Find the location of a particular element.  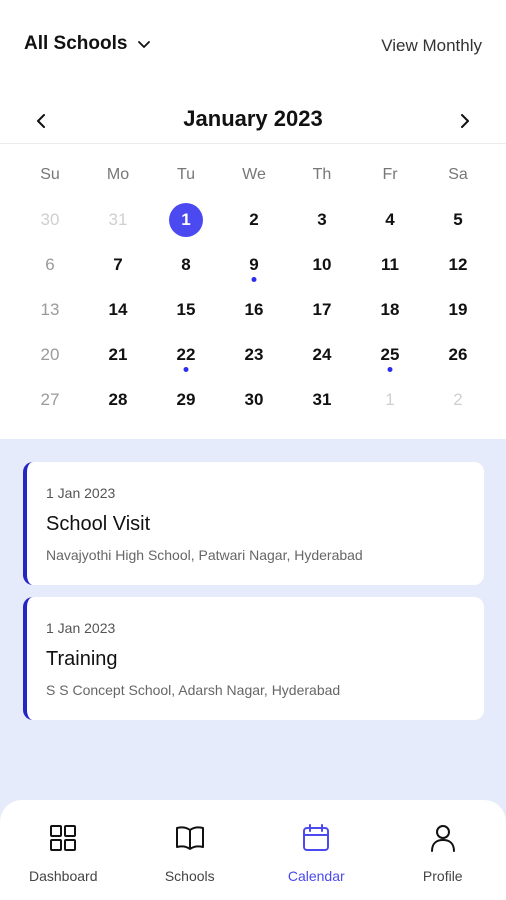

event-title: Training is located at coordinates (82, 659).